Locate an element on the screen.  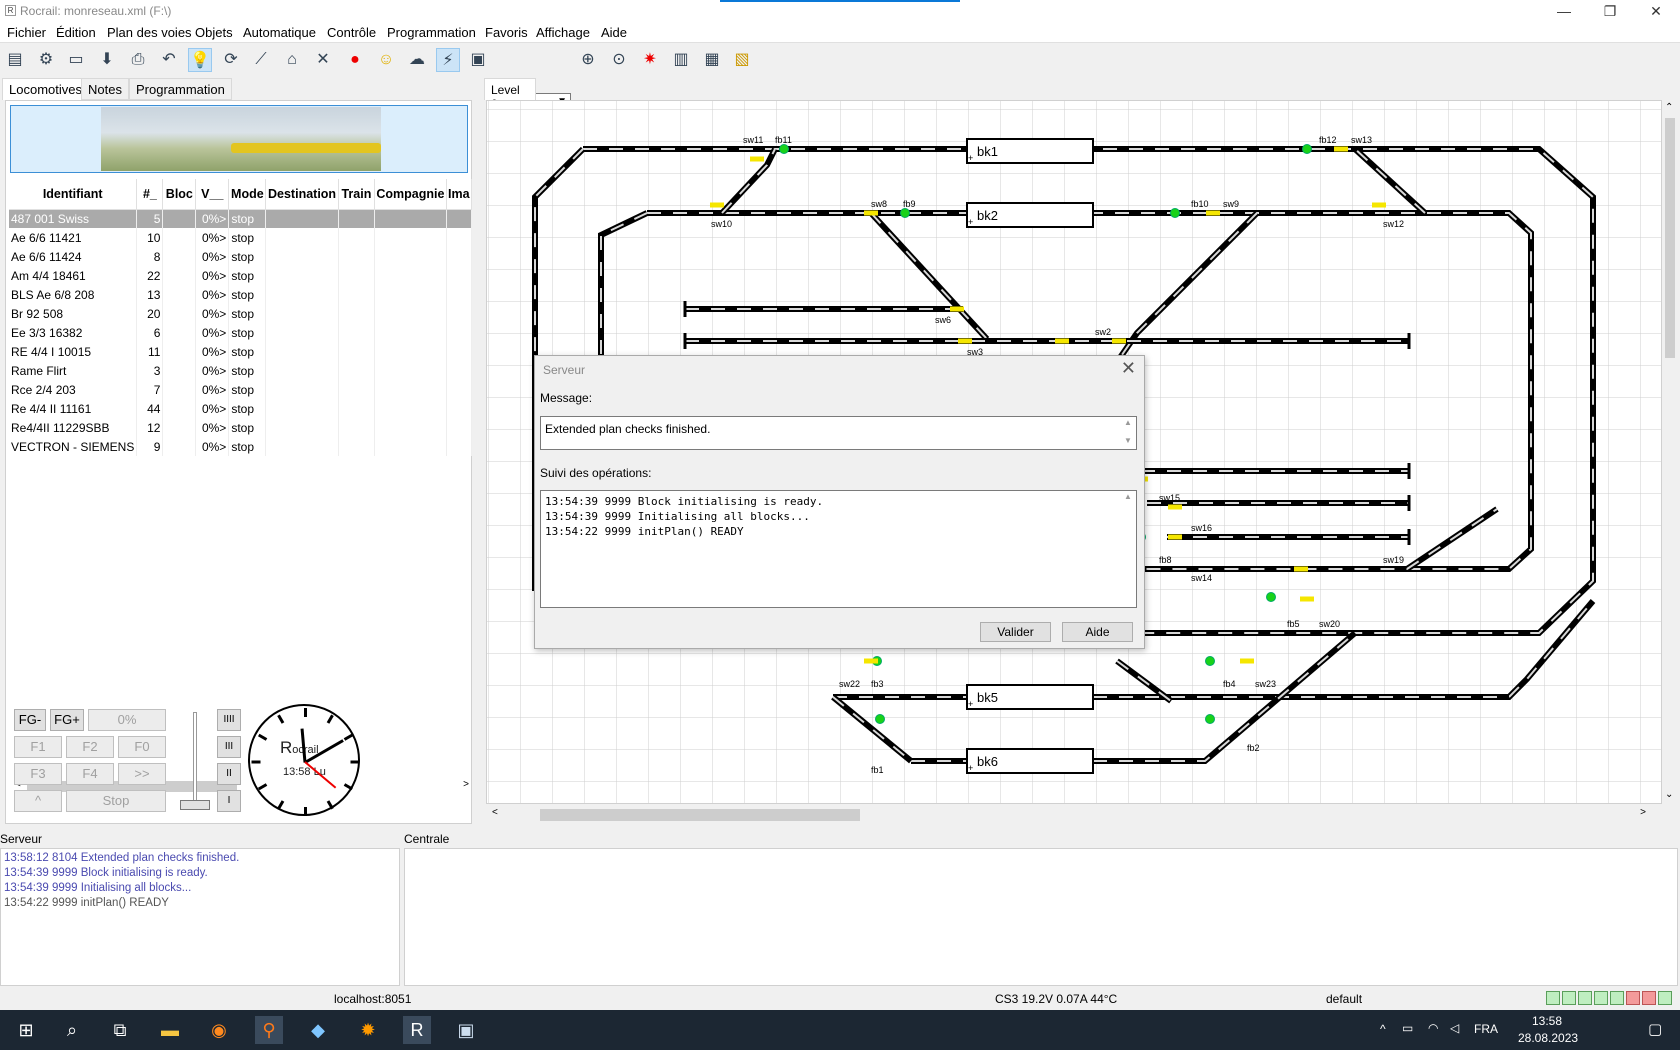
list-icon: ▦ is located at coordinates (712, 60).